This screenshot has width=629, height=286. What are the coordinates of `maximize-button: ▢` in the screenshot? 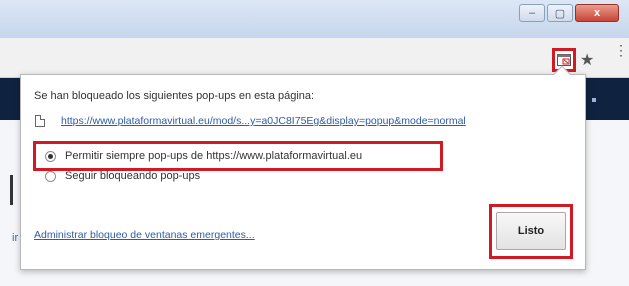 It's located at (560, 13).